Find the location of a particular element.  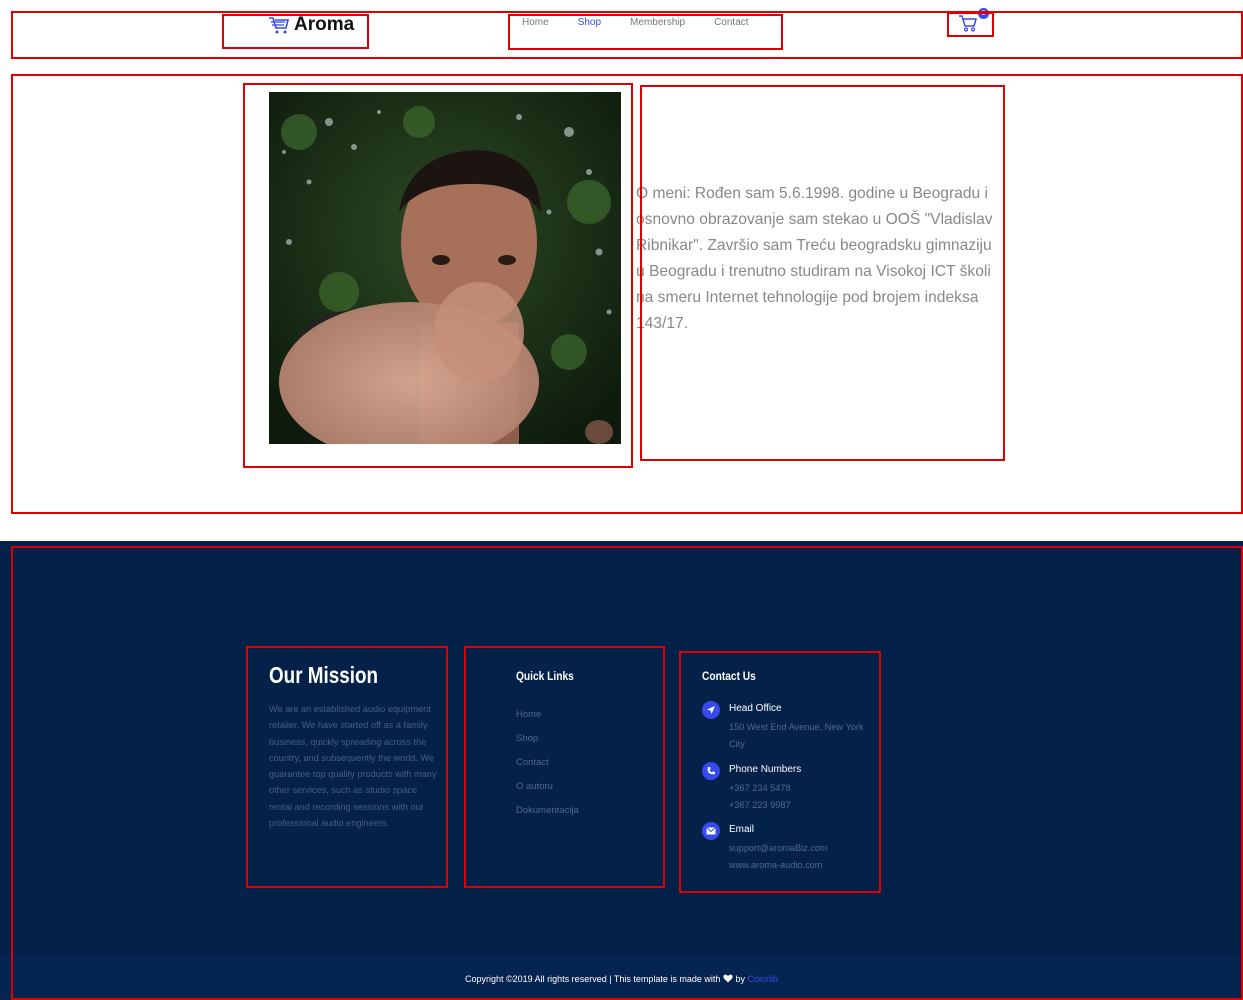

annotation-box-contact is located at coordinates (780, 772).